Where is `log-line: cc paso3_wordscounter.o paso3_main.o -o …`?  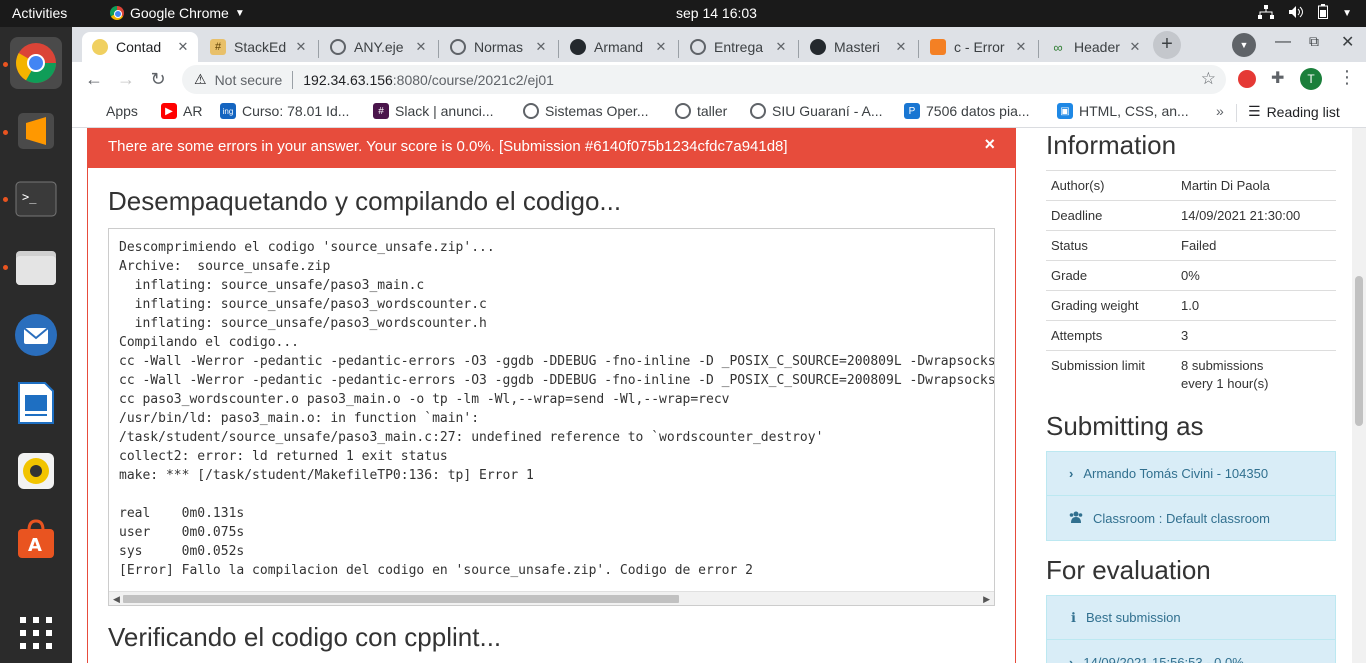
log-line: cc paso3_wordscounter.o paso3_main.o -o … is located at coordinates (424, 399).